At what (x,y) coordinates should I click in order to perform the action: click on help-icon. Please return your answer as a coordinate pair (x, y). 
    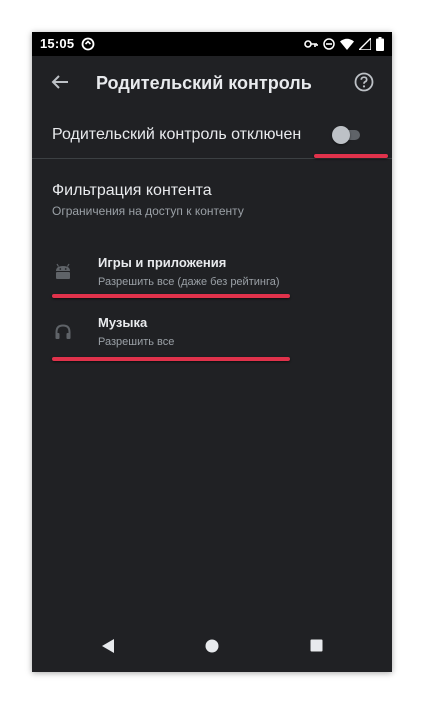
    Looking at the image, I should click on (364, 84).